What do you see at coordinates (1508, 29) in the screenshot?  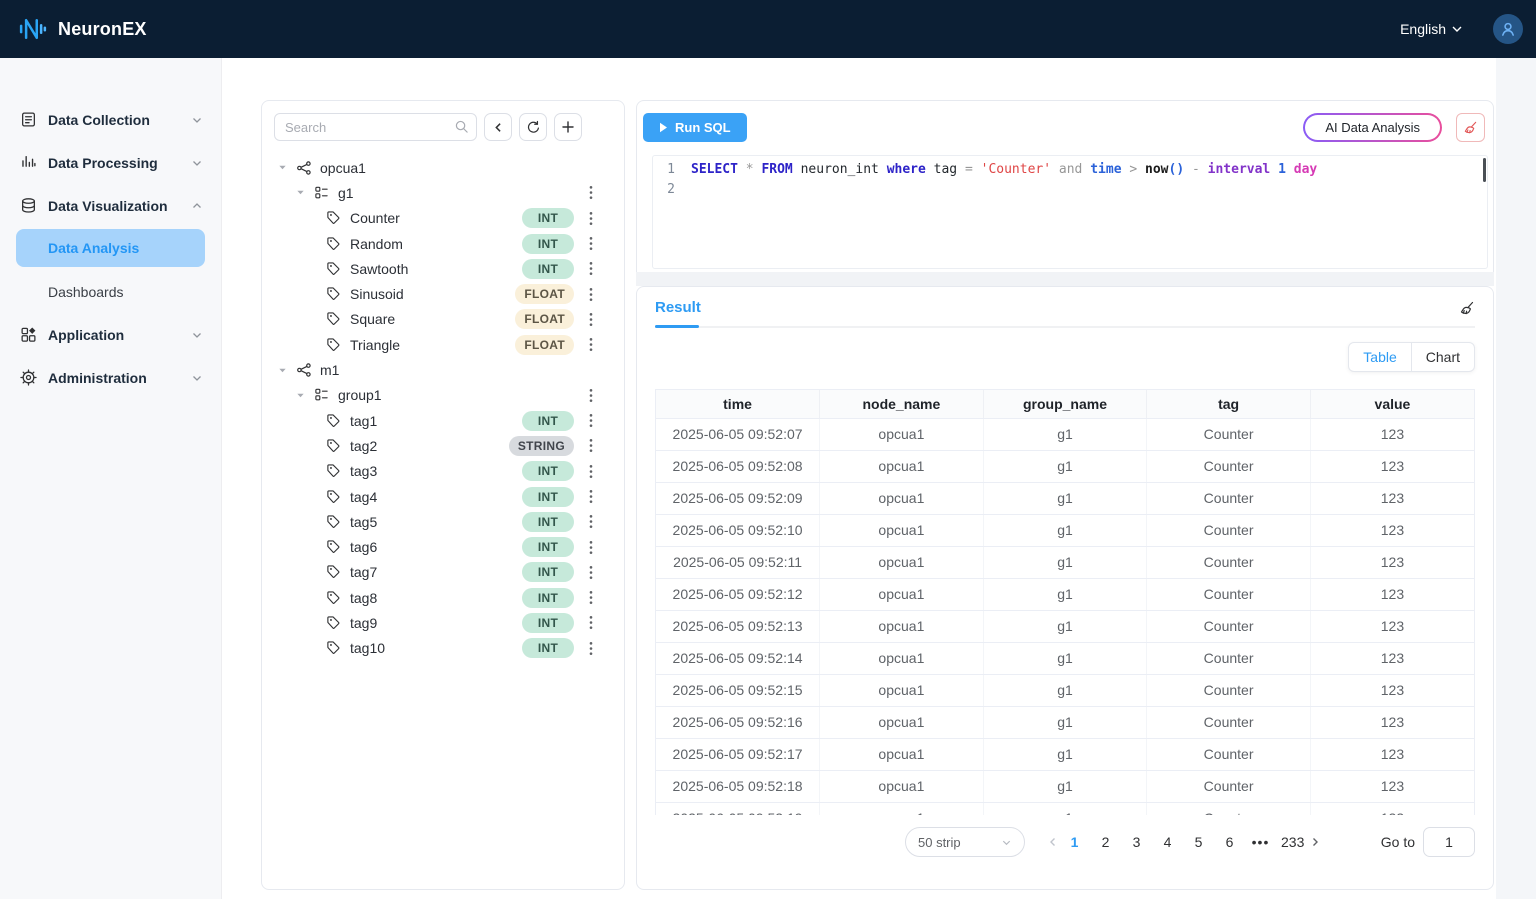 I see `avatar` at bounding box center [1508, 29].